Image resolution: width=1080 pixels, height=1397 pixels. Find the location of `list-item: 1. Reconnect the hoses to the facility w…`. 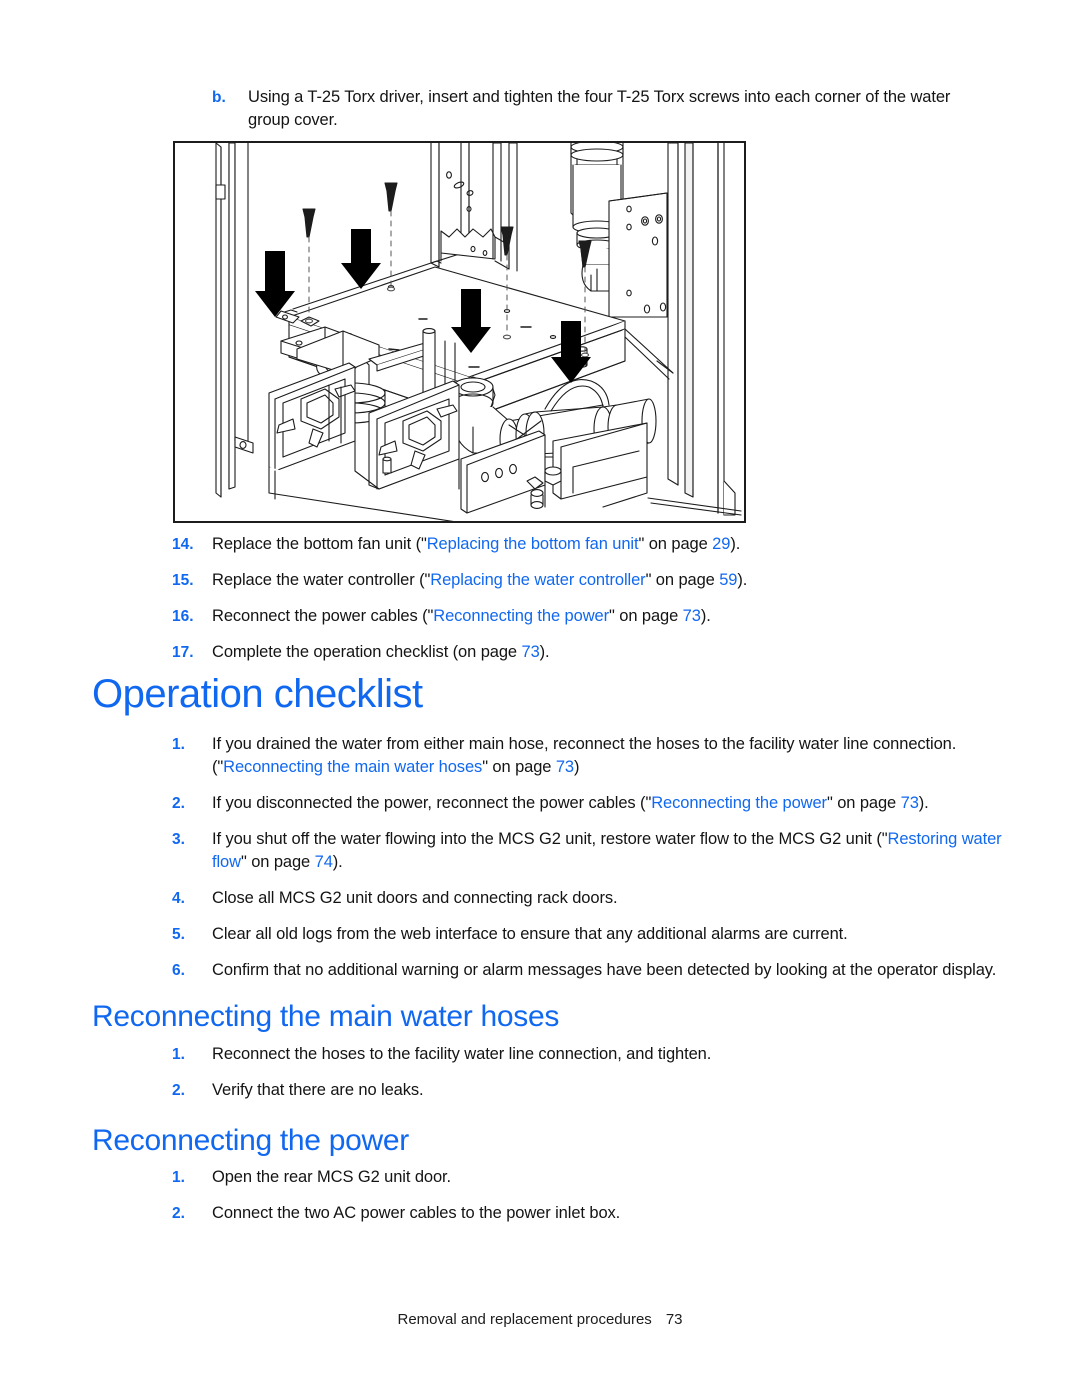

list-item: 1. Reconnect the hoses to the facility w… is located at coordinates (587, 1054).